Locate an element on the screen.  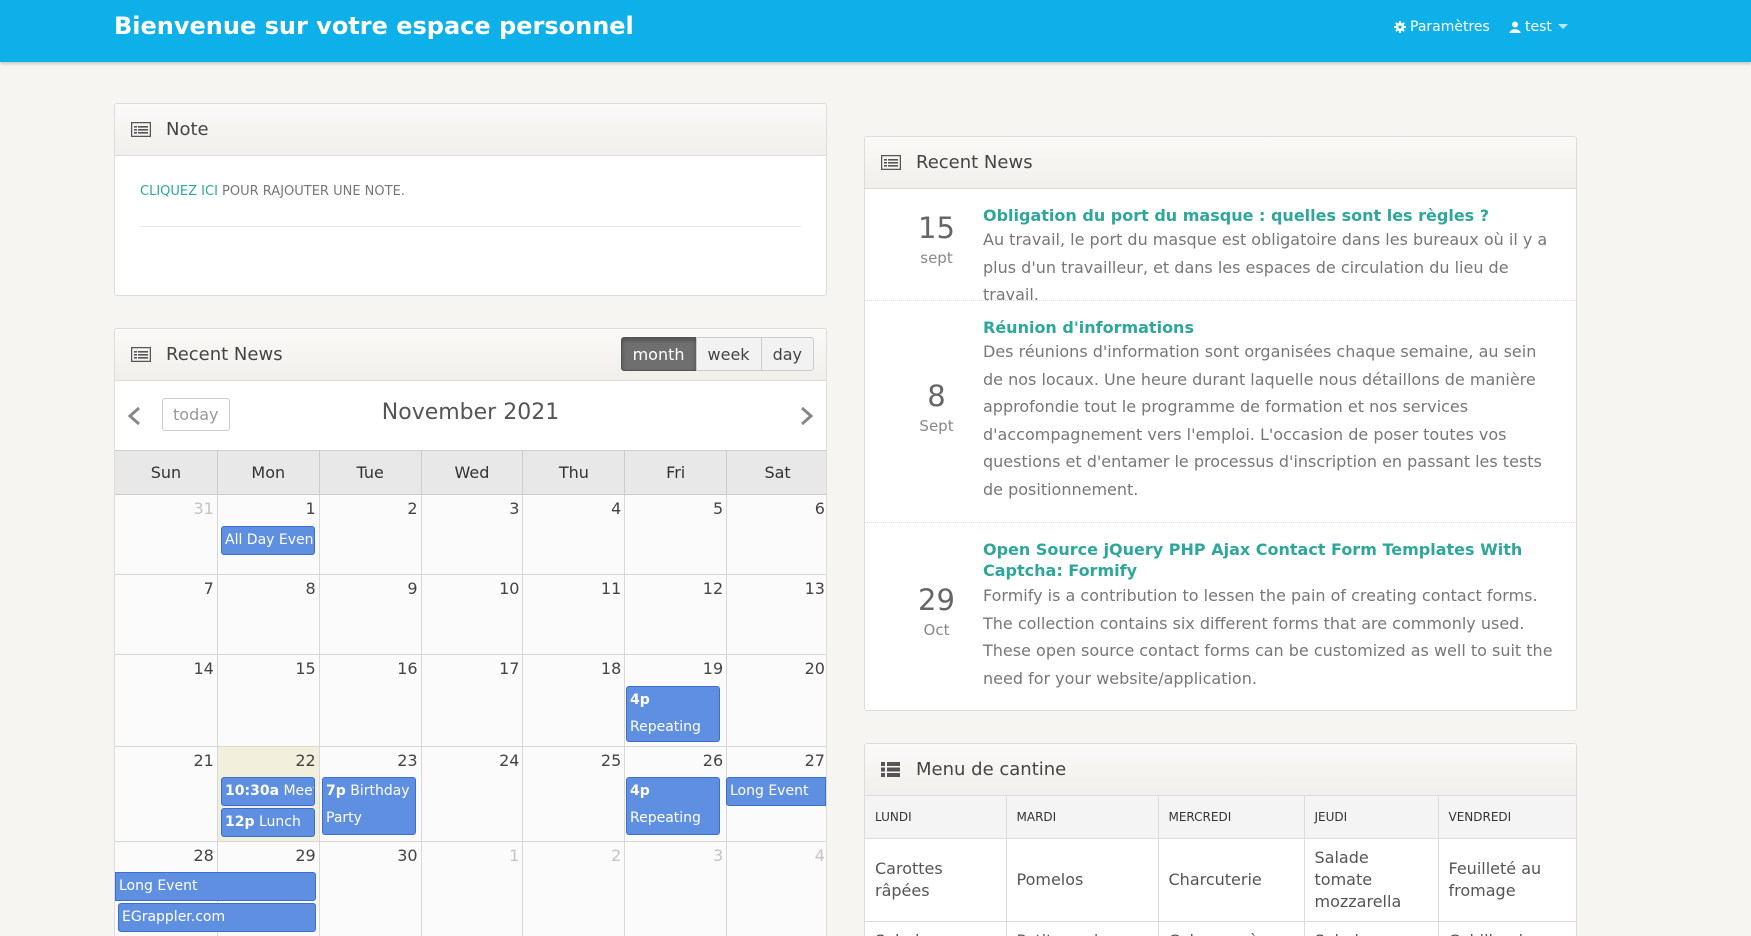
event-time: 10:30a is located at coordinates (252, 791).